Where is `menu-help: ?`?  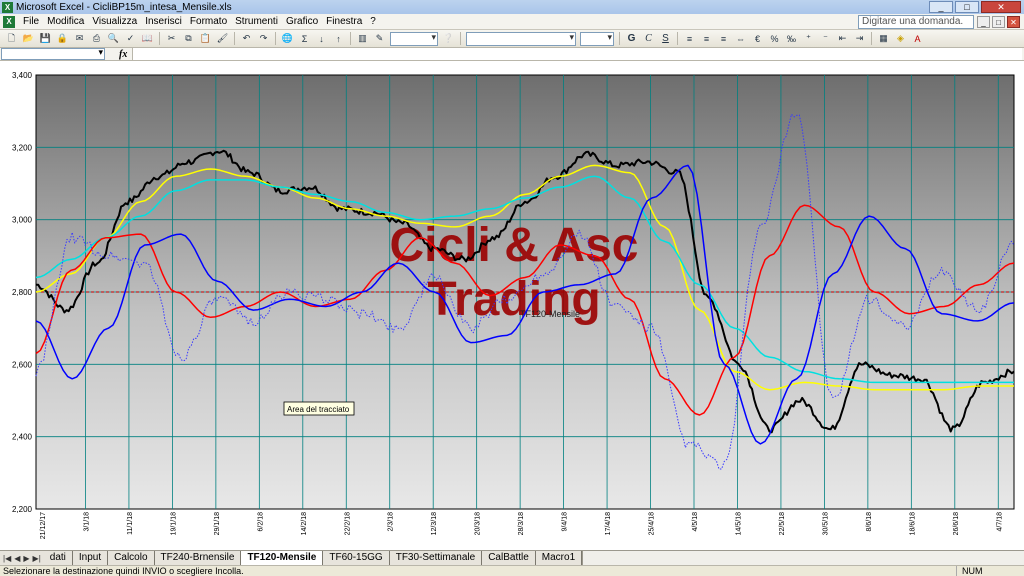 menu-help: ? is located at coordinates (373, 21).